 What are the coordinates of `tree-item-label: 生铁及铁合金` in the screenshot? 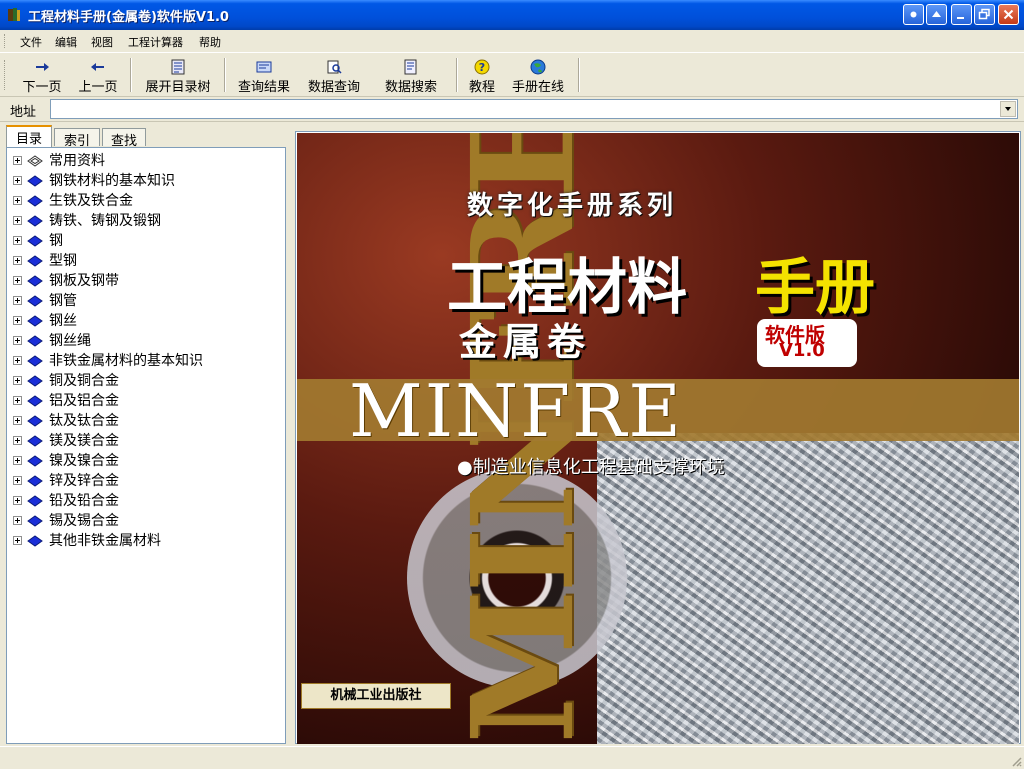 It's located at (91, 201).